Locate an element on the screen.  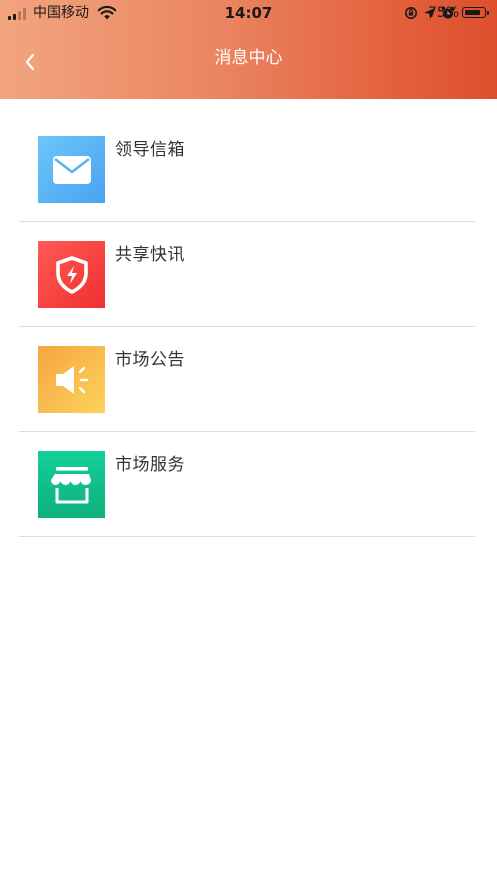
header: 中国移动 14:07 75% 消息中心 is located at coordinates (248, 49).